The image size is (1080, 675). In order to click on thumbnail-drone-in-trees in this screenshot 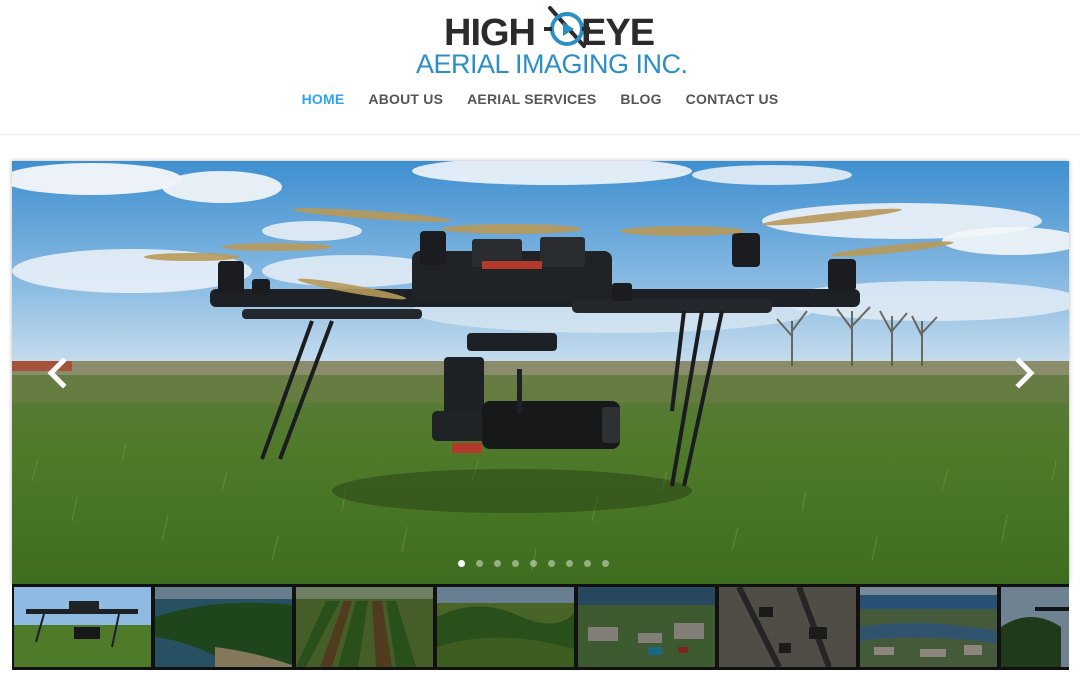, I will do `click(1035, 627)`.